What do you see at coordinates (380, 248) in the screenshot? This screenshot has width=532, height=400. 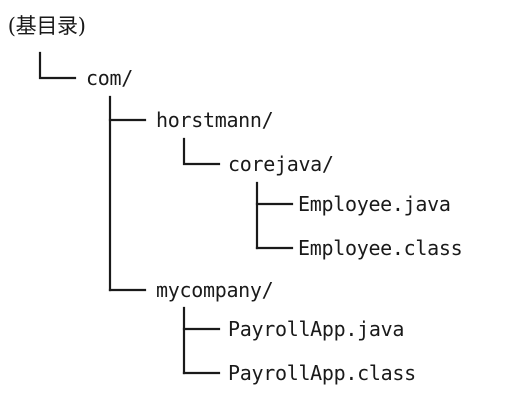 I see `file-employee-class: Employee.class` at bounding box center [380, 248].